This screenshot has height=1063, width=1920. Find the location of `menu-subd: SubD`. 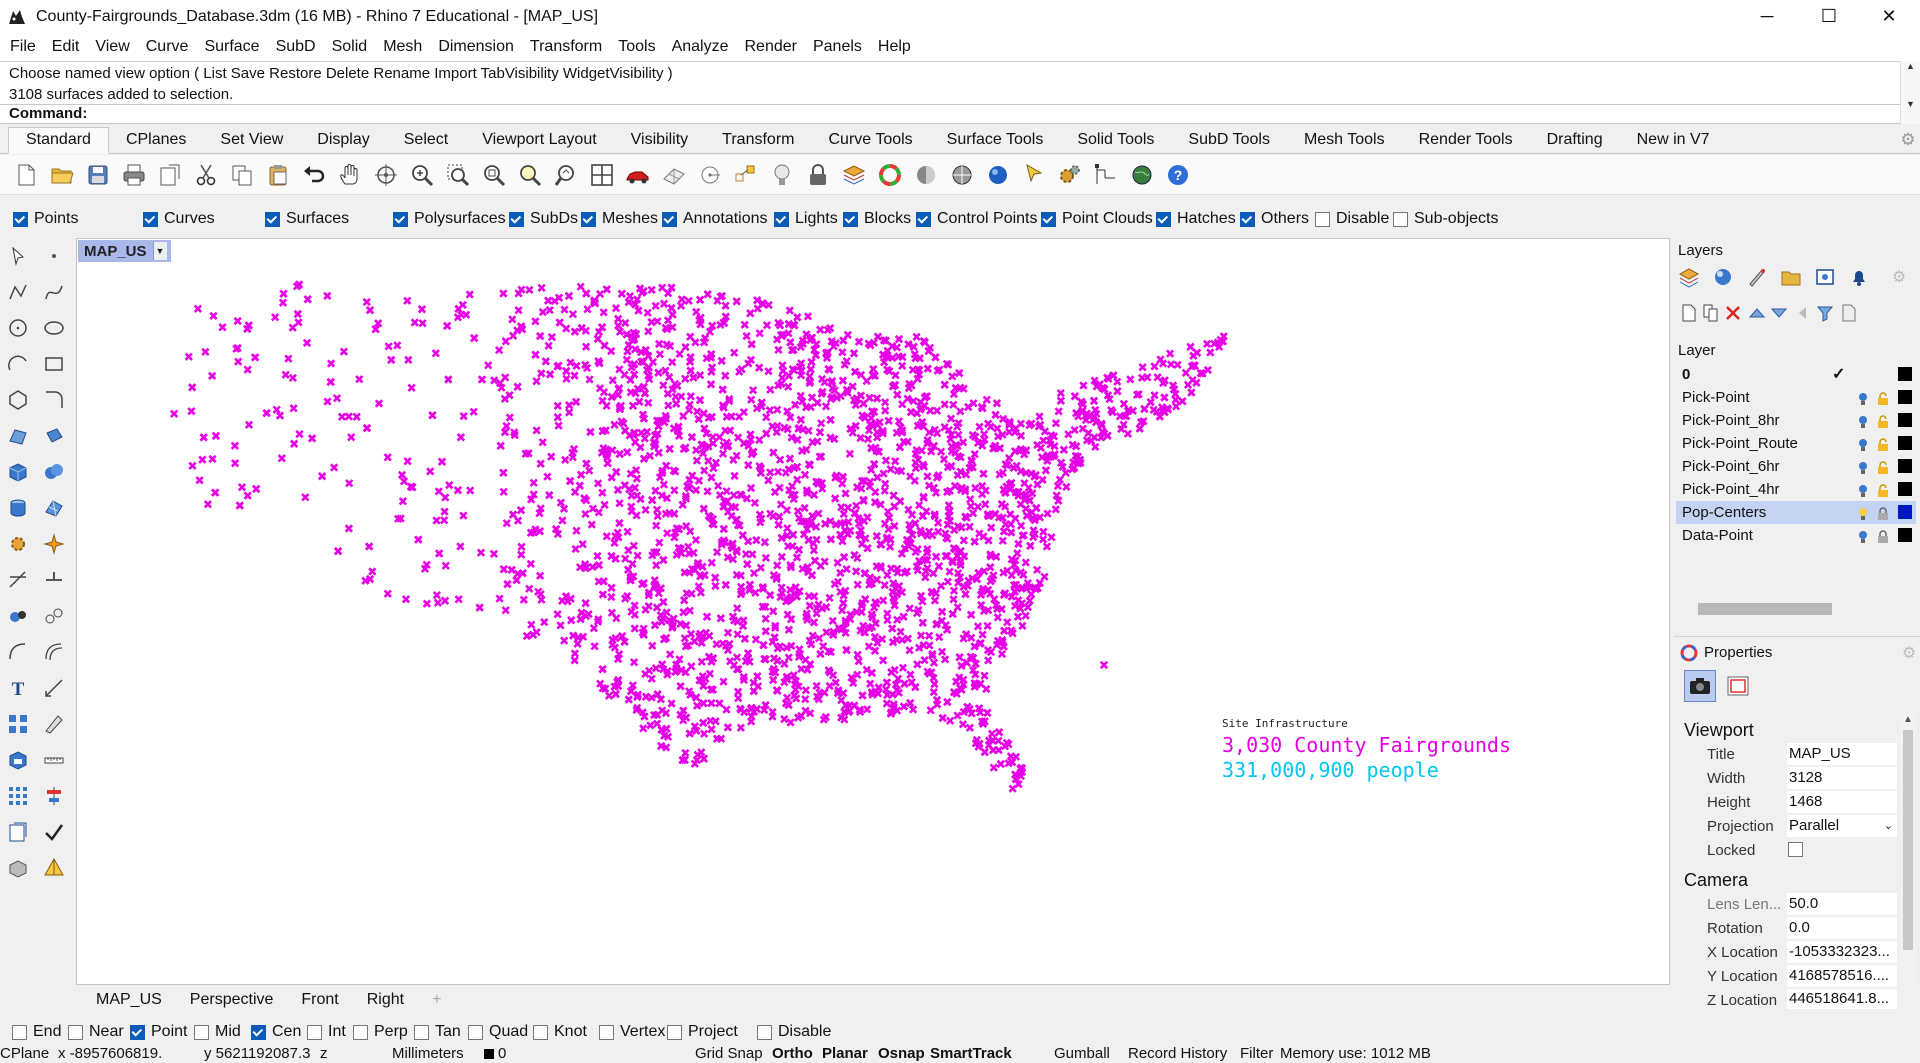

menu-subd: SubD is located at coordinates (296, 47).